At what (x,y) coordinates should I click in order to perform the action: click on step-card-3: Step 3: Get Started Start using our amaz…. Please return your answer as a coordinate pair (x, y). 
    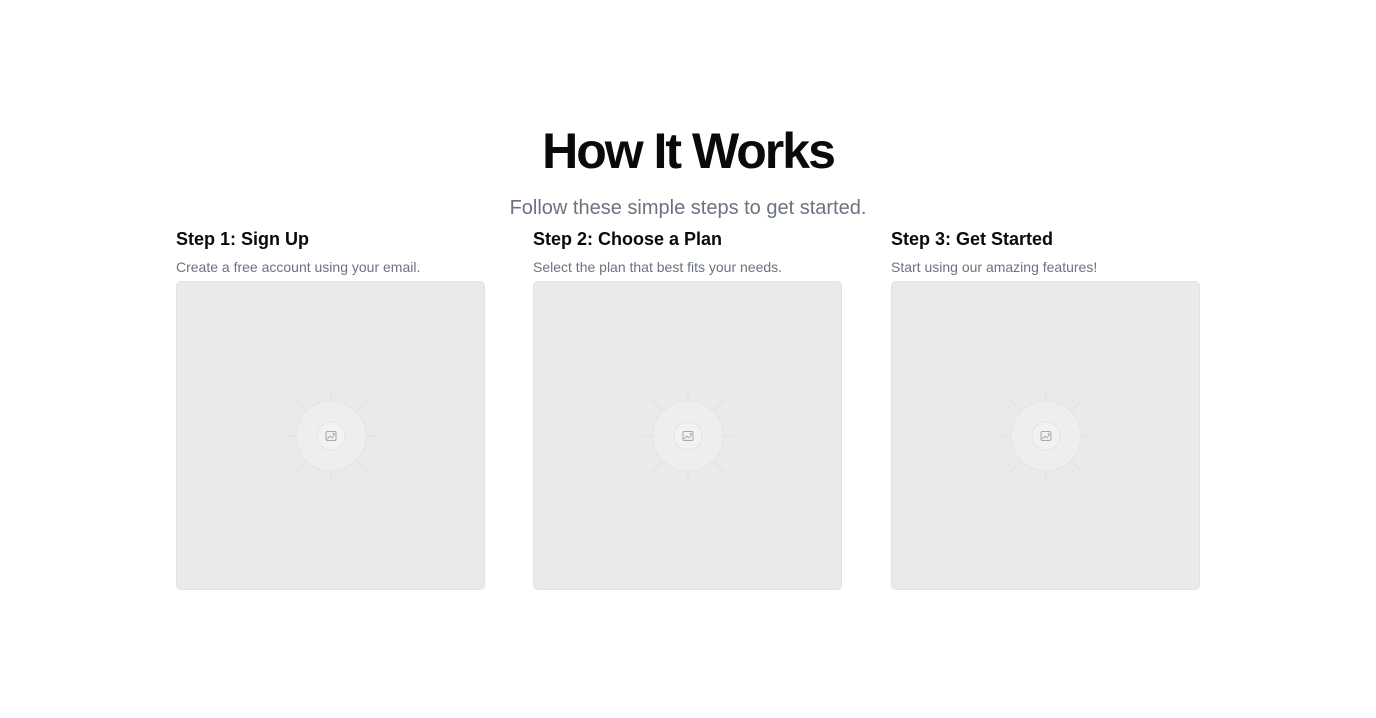
    Looking at the image, I should click on (1045, 408).